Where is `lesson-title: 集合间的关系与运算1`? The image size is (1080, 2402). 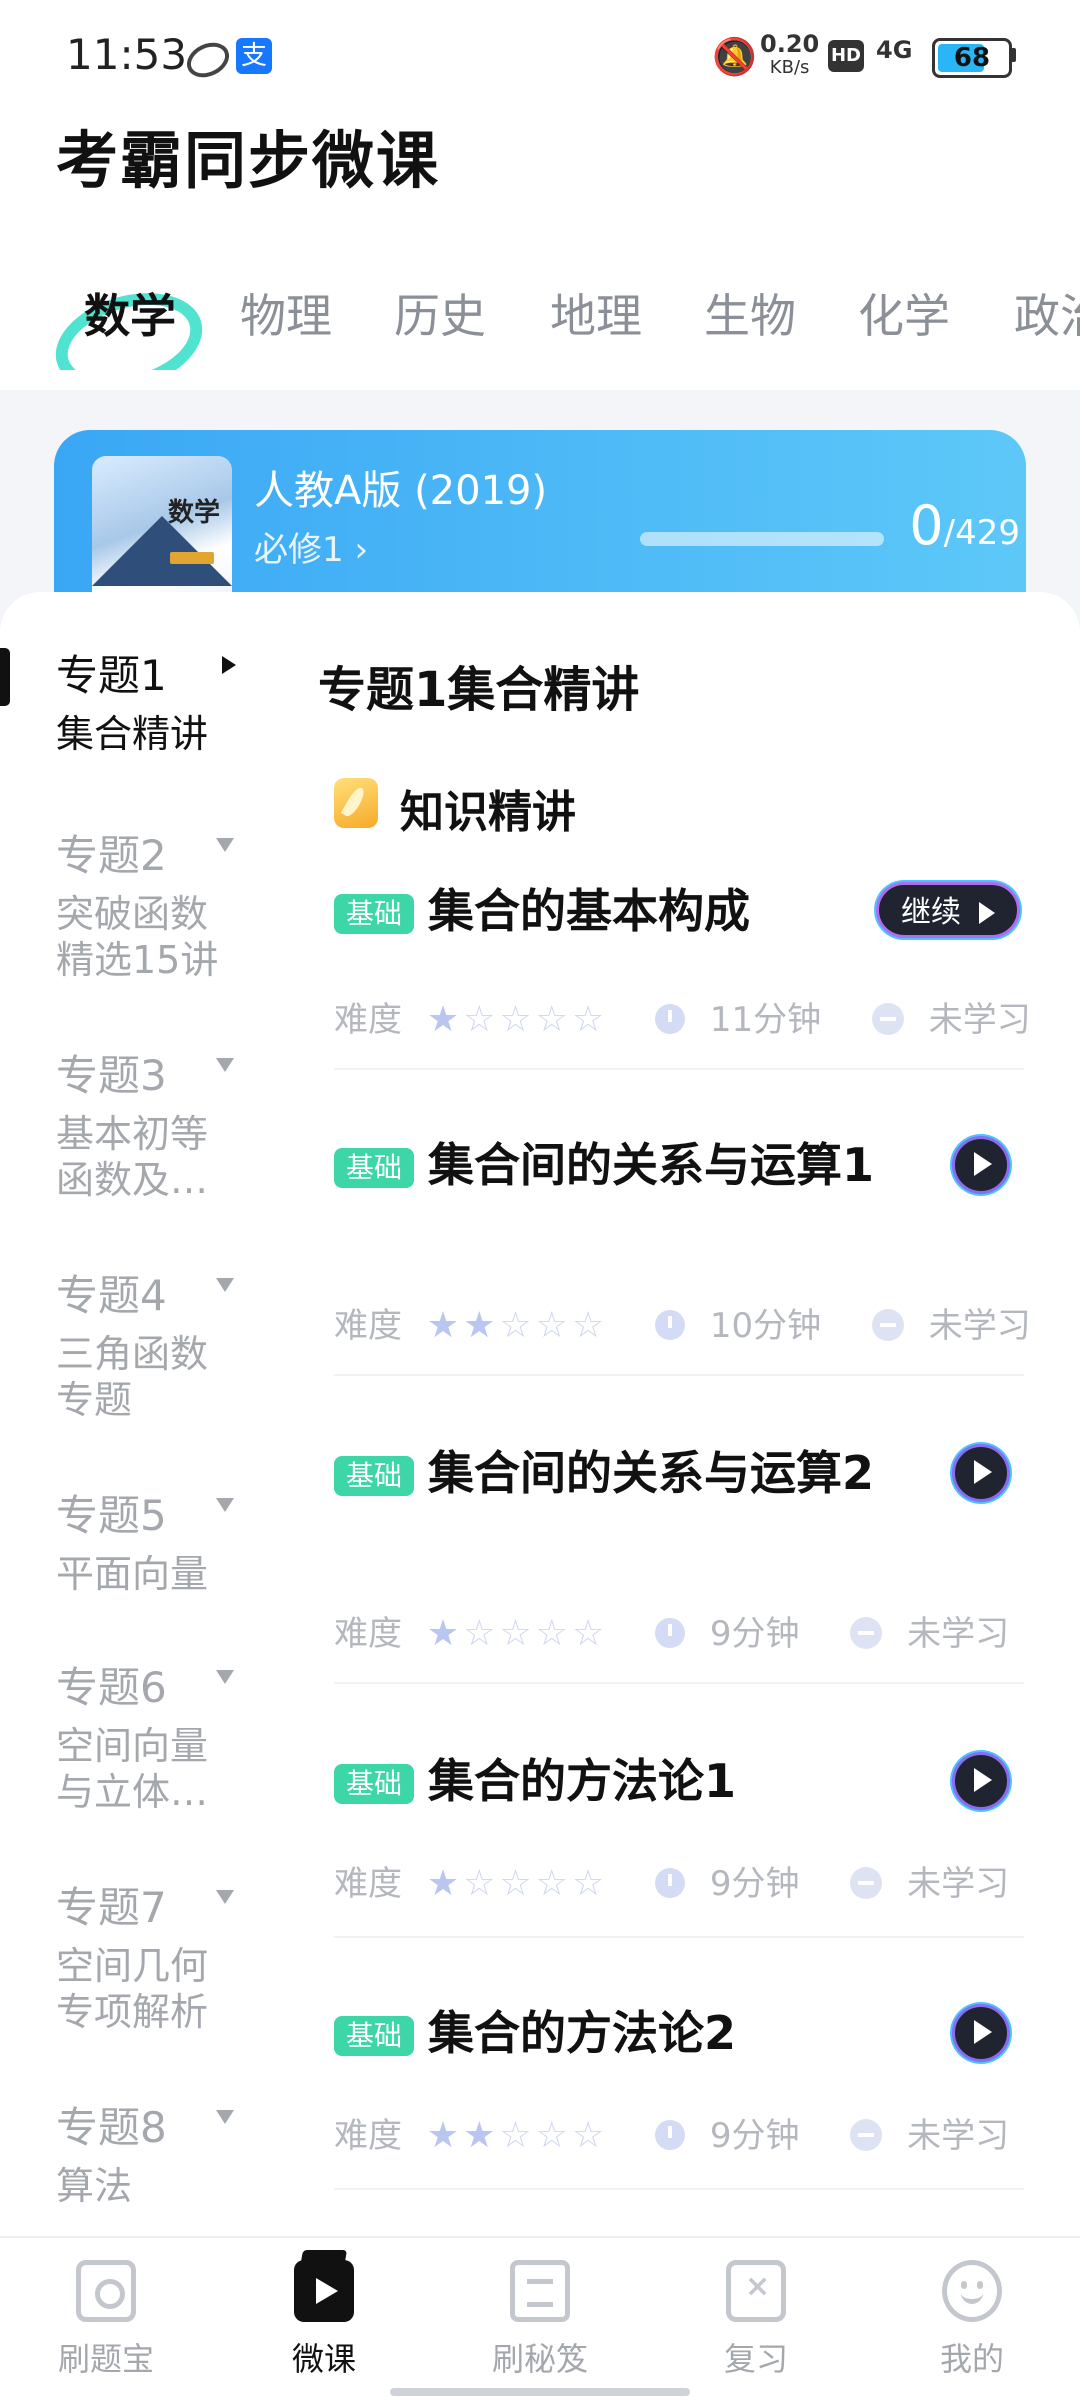
lesson-title: 集合间的关系与运算1 is located at coordinates (651, 1165).